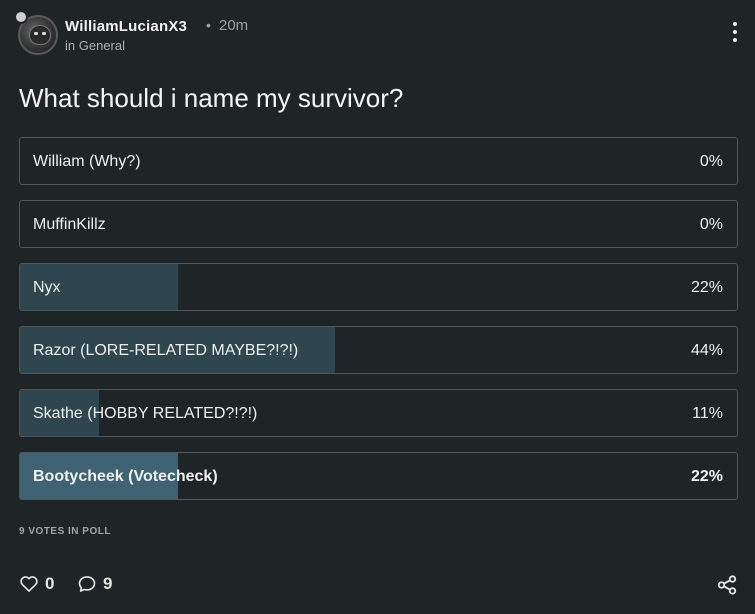 The width and height of the screenshot is (755, 614). What do you see at coordinates (211, 98) in the screenshot?
I see `poll-question: What should i name my survivor?` at bounding box center [211, 98].